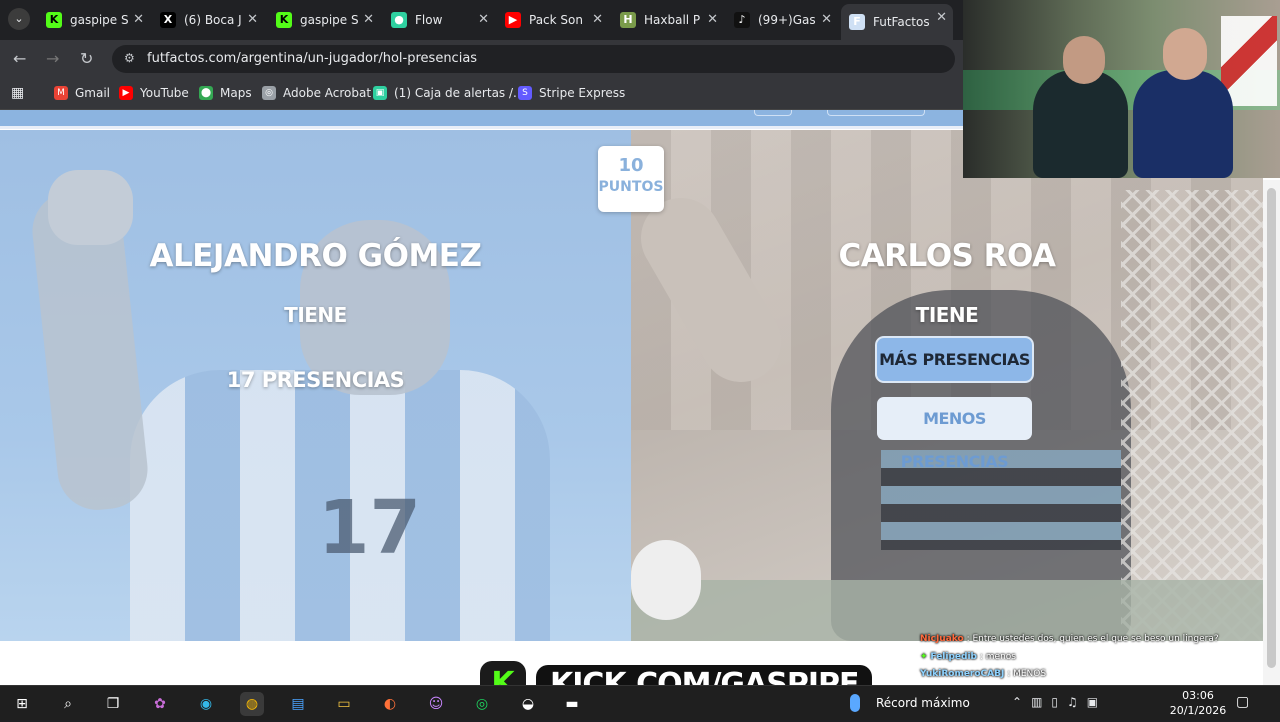 This screenshot has width=1280, height=722. What do you see at coordinates (380, 93) in the screenshot?
I see `alerts-icon: ▣` at bounding box center [380, 93].